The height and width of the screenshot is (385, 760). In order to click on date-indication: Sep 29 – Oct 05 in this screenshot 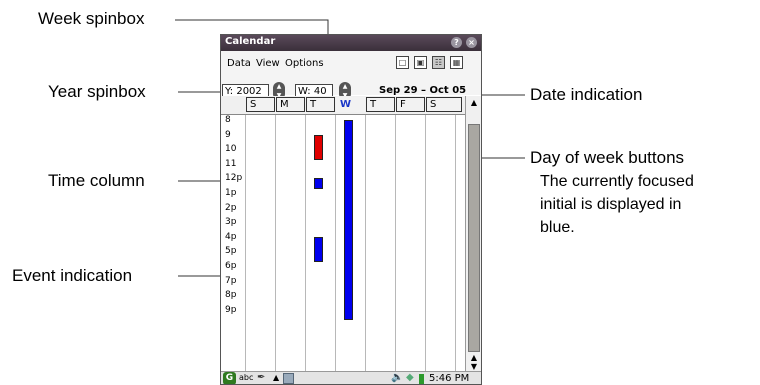, I will do `click(423, 90)`.